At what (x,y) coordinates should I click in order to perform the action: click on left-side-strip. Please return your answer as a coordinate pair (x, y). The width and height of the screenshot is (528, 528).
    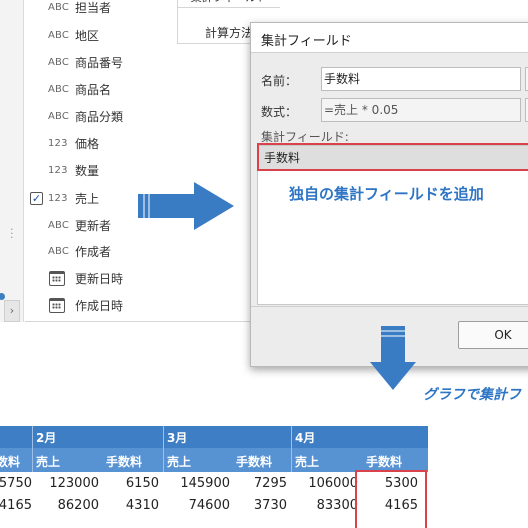
    Looking at the image, I should click on (12, 161).